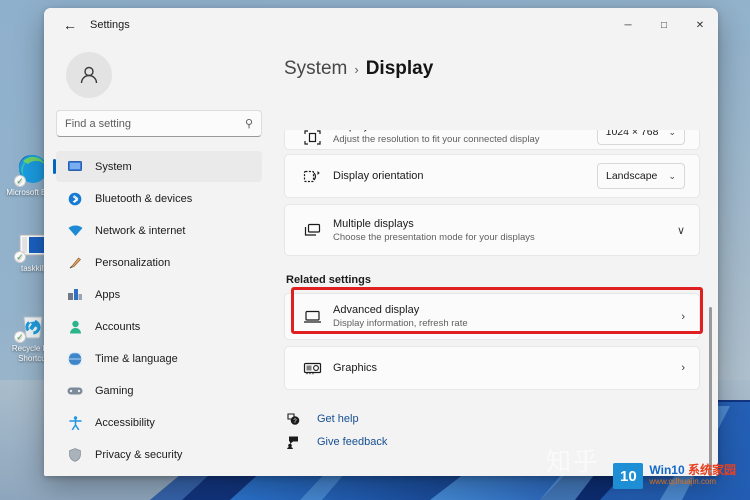  Describe the element at coordinates (136, 358) in the screenshot. I see `sidebar-item-label: Time & language` at that location.